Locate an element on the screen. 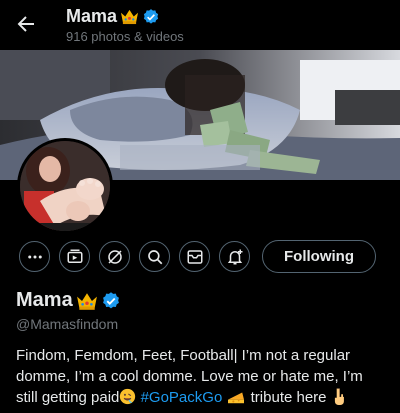 The width and height of the screenshot is (400, 413). subscriptions-button is located at coordinates (74, 256).